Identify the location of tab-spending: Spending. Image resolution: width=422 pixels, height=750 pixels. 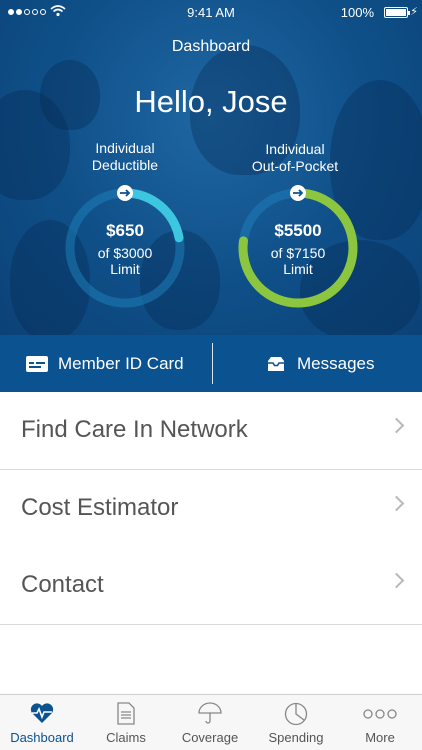
(296, 722).